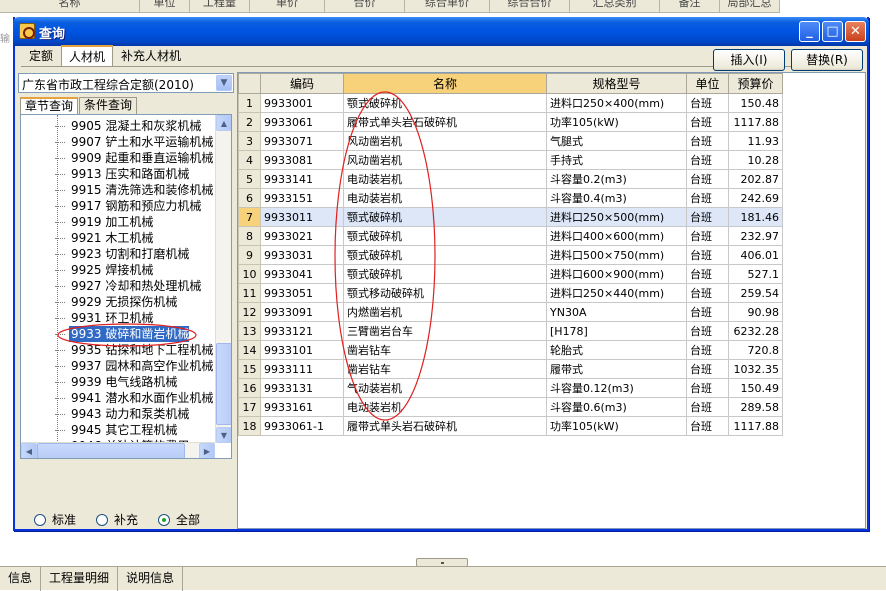 Image resolution: width=886 pixels, height=591 pixels. What do you see at coordinates (445, 83) in the screenshot?
I see `column-header: 名称` at bounding box center [445, 83].